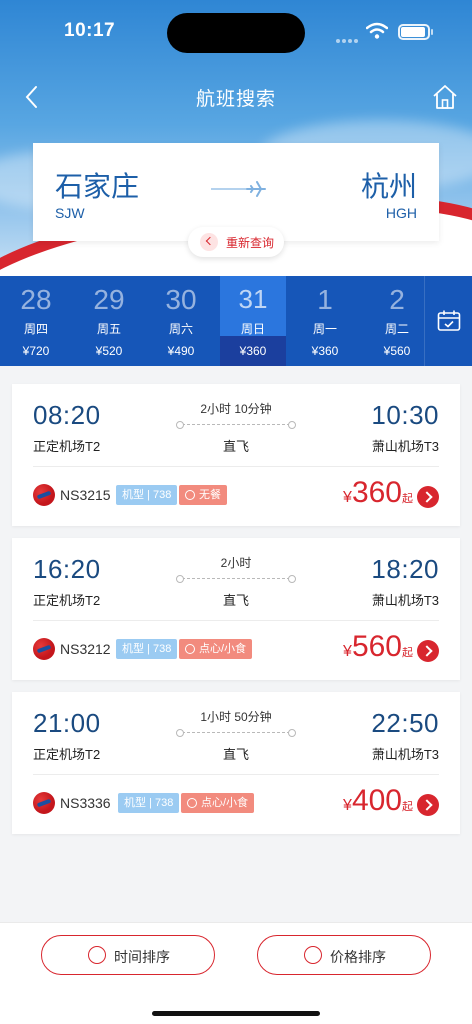 This screenshot has height=1024, width=472. Describe the element at coordinates (36, 351) in the screenshot. I see `date-price: ¥720` at that location.